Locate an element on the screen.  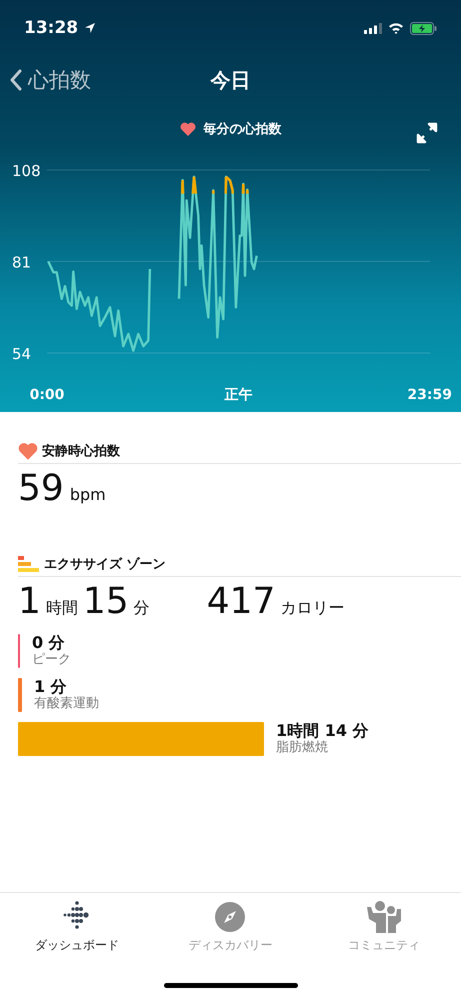
people-icon is located at coordinates (384, 917).